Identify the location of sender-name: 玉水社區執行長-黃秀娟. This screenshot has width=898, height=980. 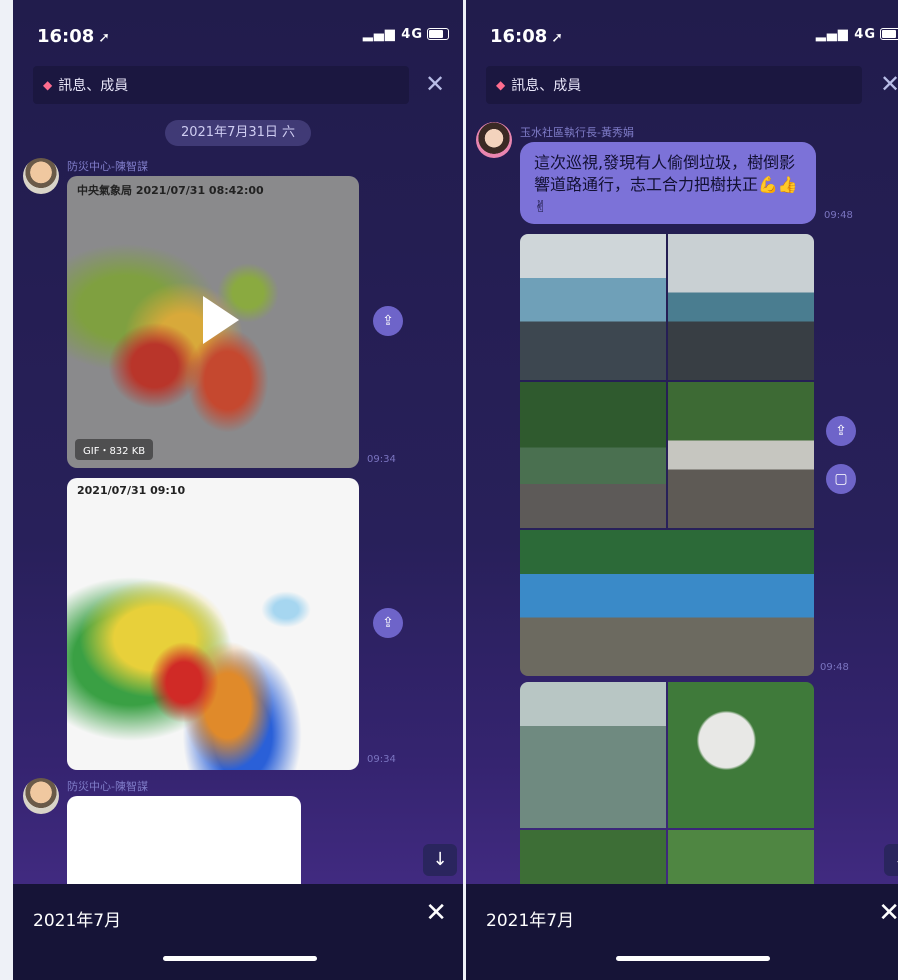
(577, 132).